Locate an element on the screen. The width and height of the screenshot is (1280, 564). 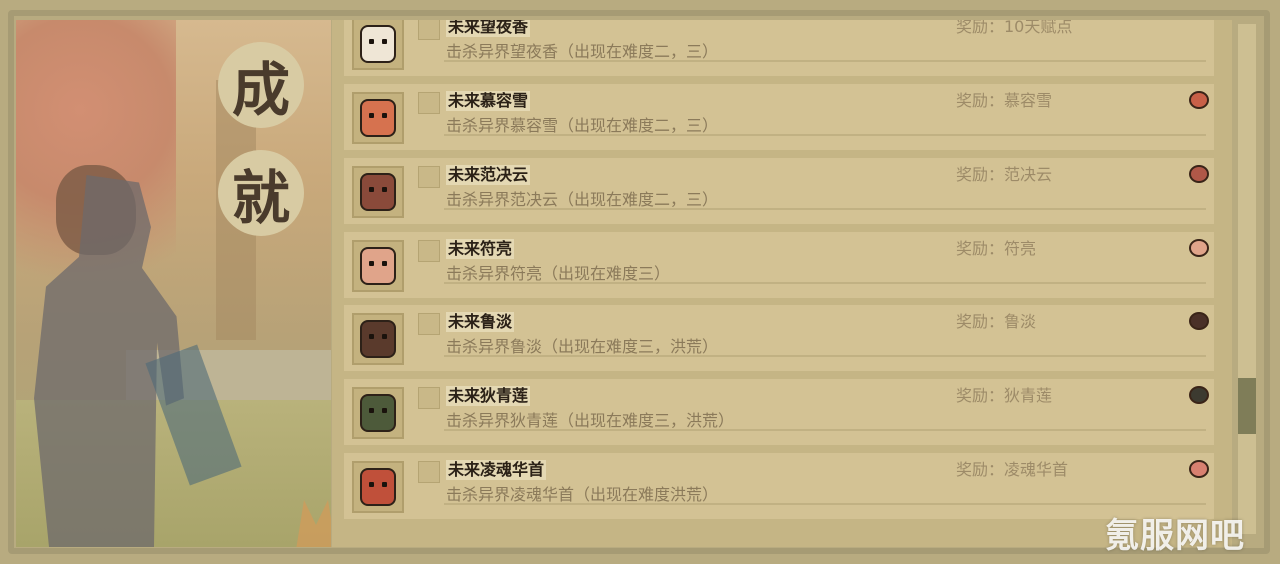
achievement-reward: 奖励：范决云 is located at coordinates (1004, 174).